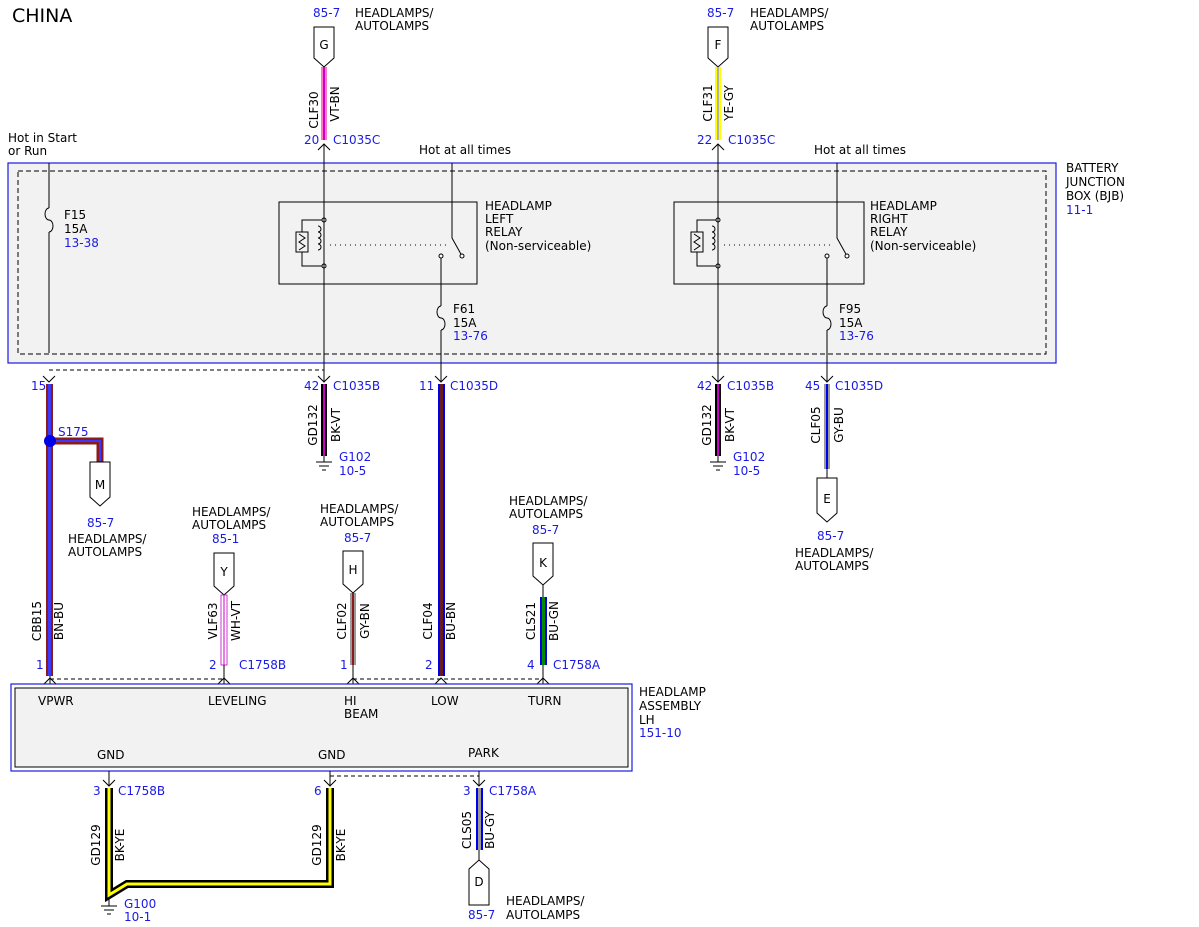 This screenshot has height=927, width=1199. Describe the element at coordinates (336, 424) in the screenshot. I see `wire-gd132-left-color: BK-VT` at that location.